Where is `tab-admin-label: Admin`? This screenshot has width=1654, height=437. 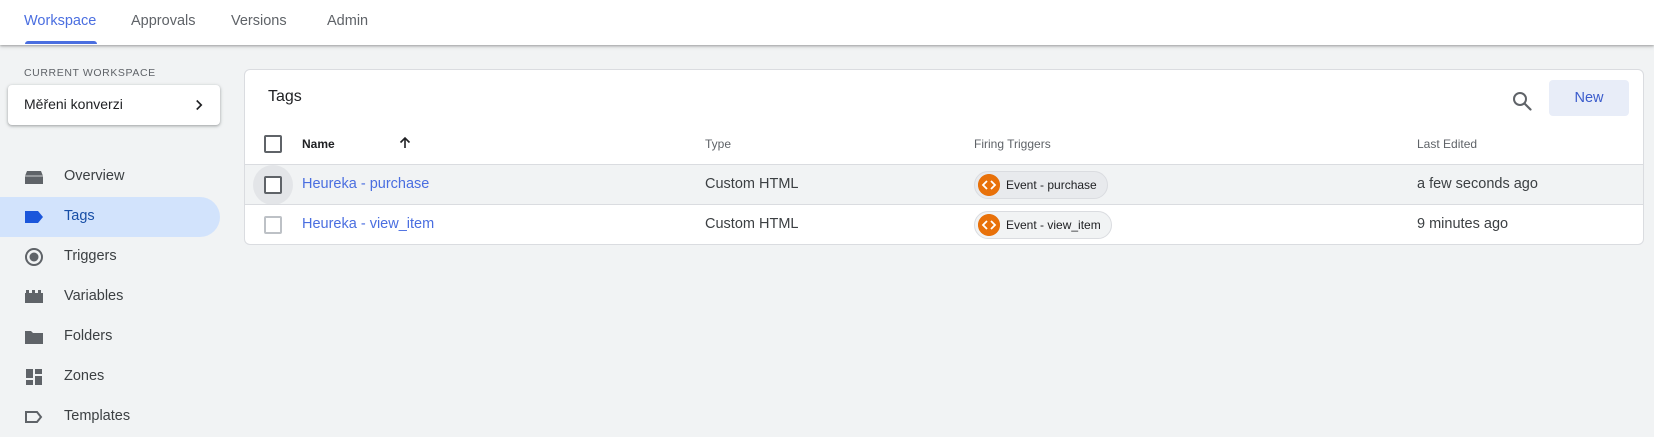 tab-admin-label: Admin is located at coordinates (348, 21).